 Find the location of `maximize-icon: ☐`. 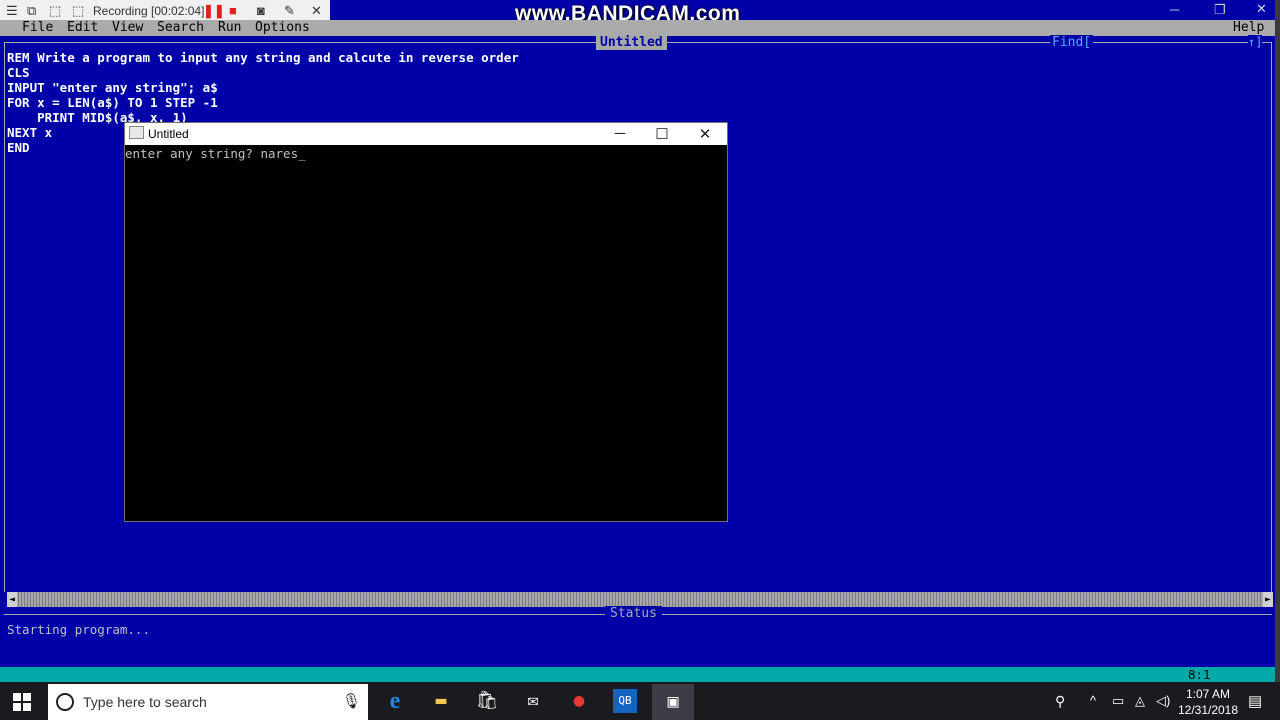

maximize-icon: ☐ is located at coordinates (662, 134).